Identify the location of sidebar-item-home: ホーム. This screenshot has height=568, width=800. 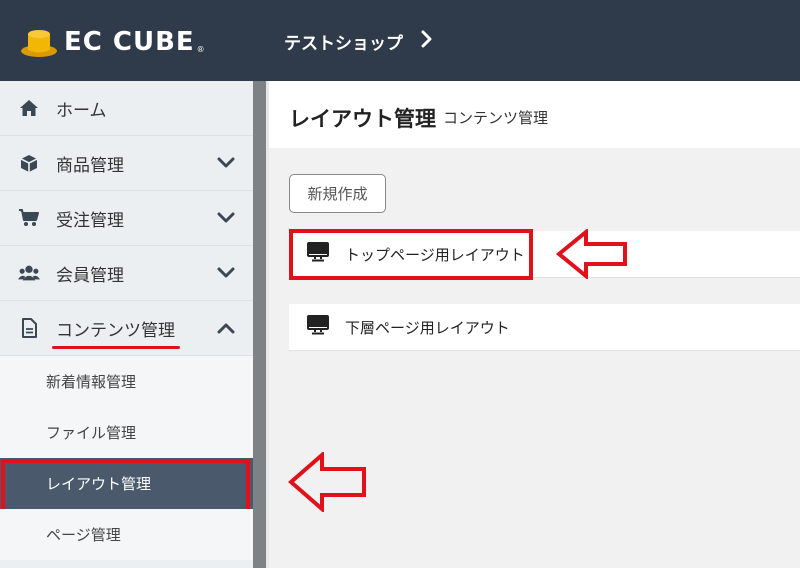
(126, 108).